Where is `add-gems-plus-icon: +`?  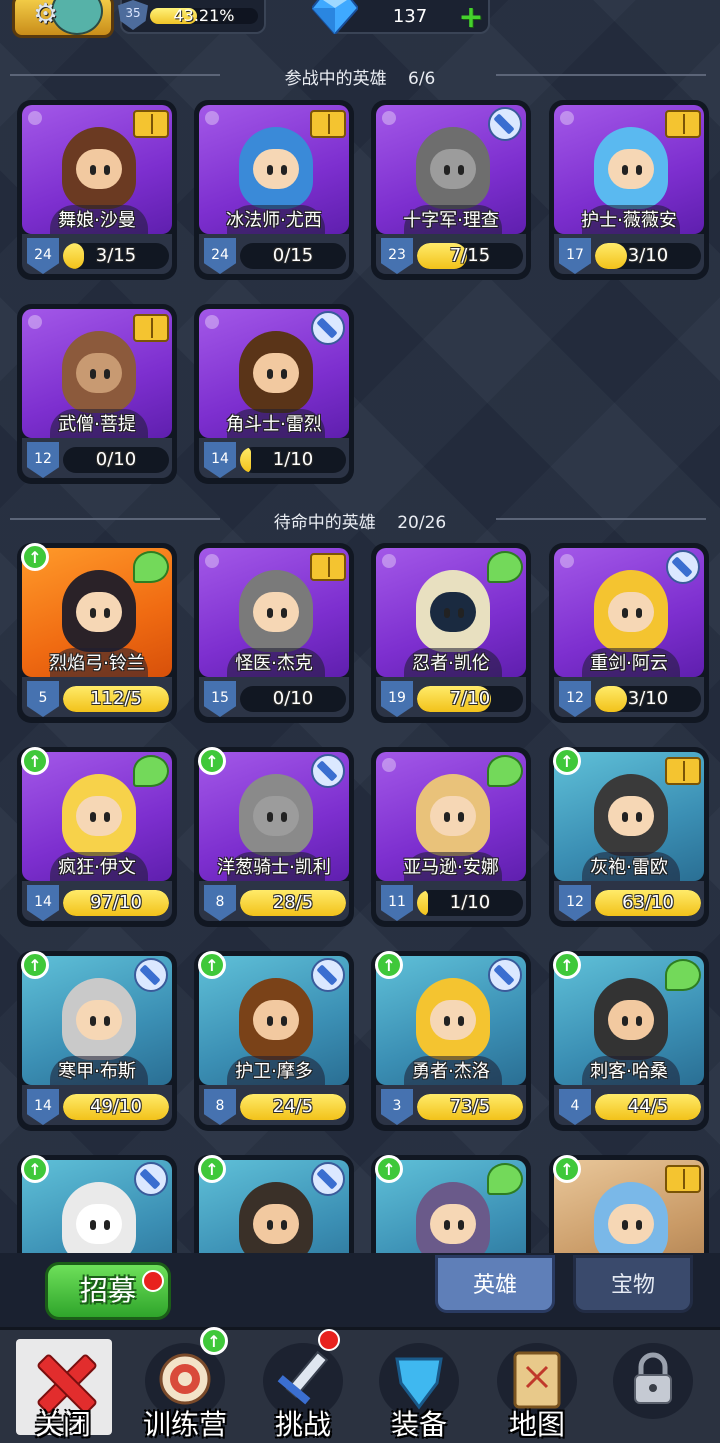
add-gems-plus-icon: + is located at coordinates (471, 18).